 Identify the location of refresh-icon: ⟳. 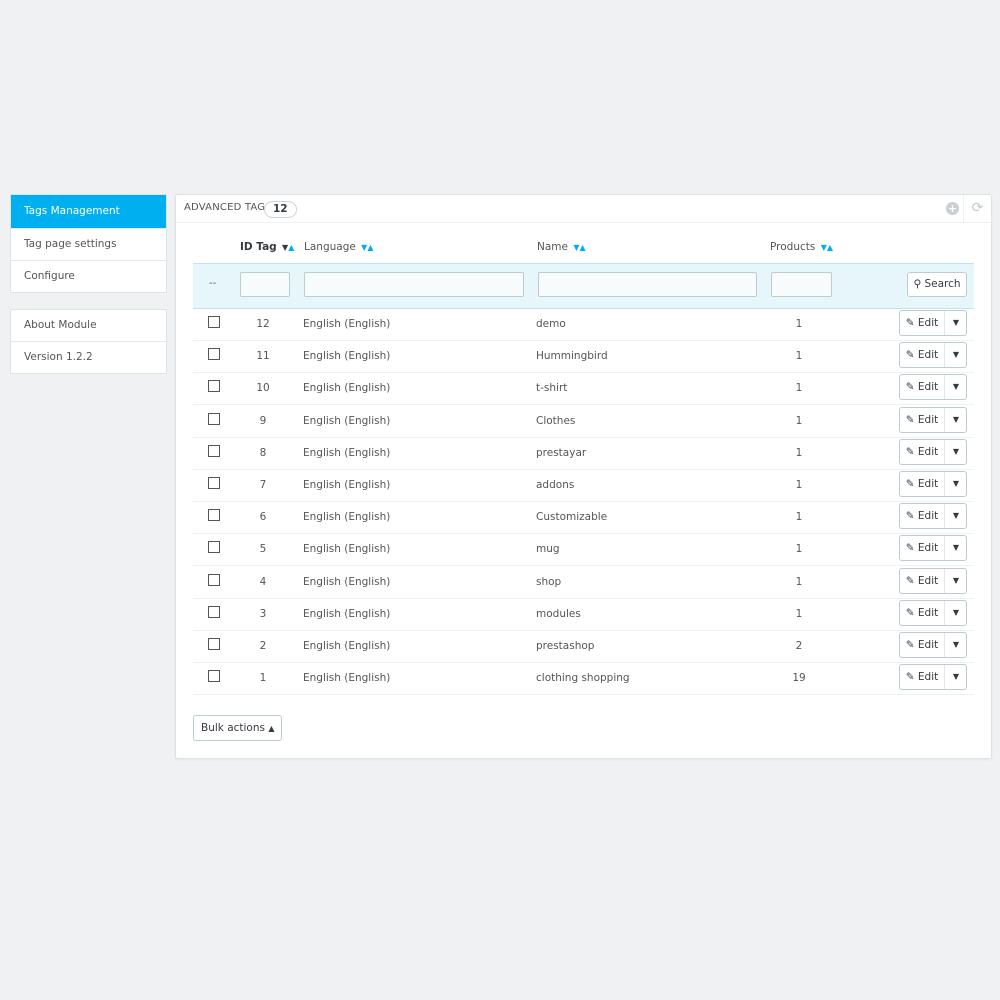
(977, 208).